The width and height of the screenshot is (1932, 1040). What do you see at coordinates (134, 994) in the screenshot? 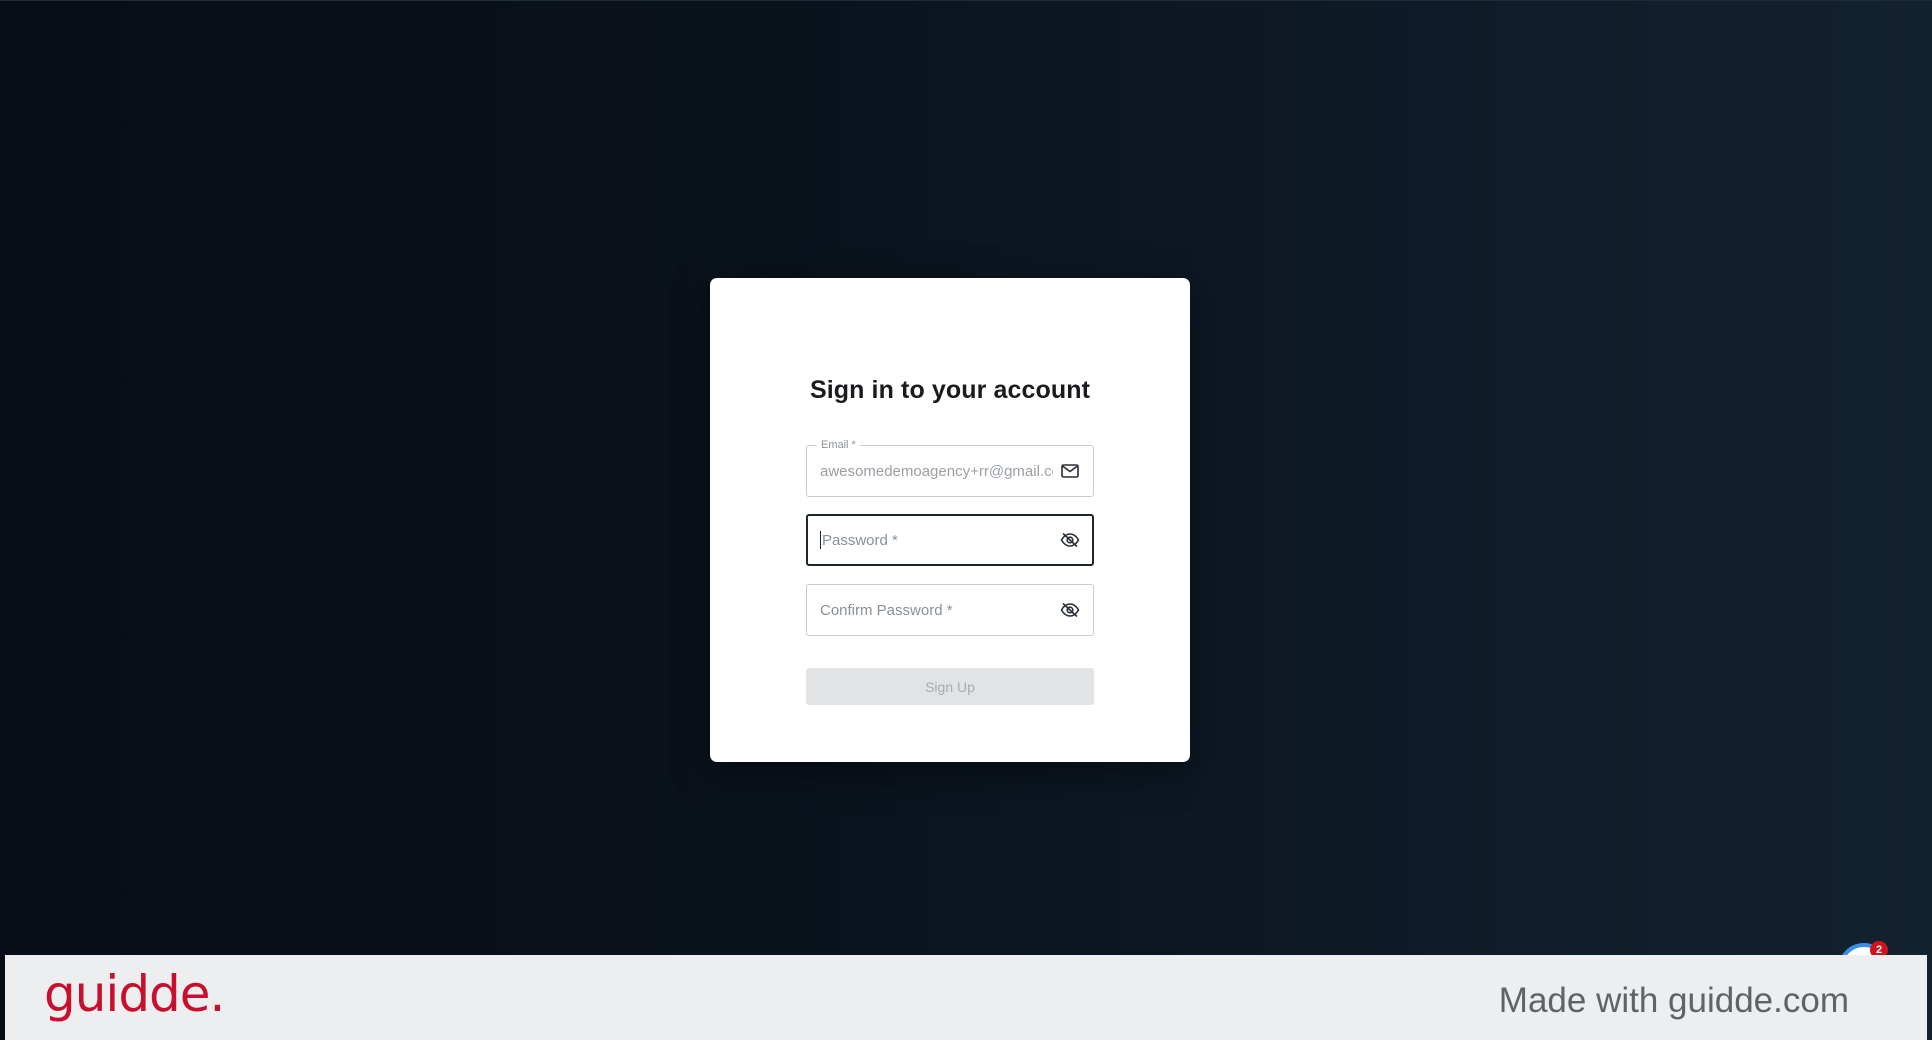
I see `guidde-logo: guidde.` at bounding box center [134, 994].